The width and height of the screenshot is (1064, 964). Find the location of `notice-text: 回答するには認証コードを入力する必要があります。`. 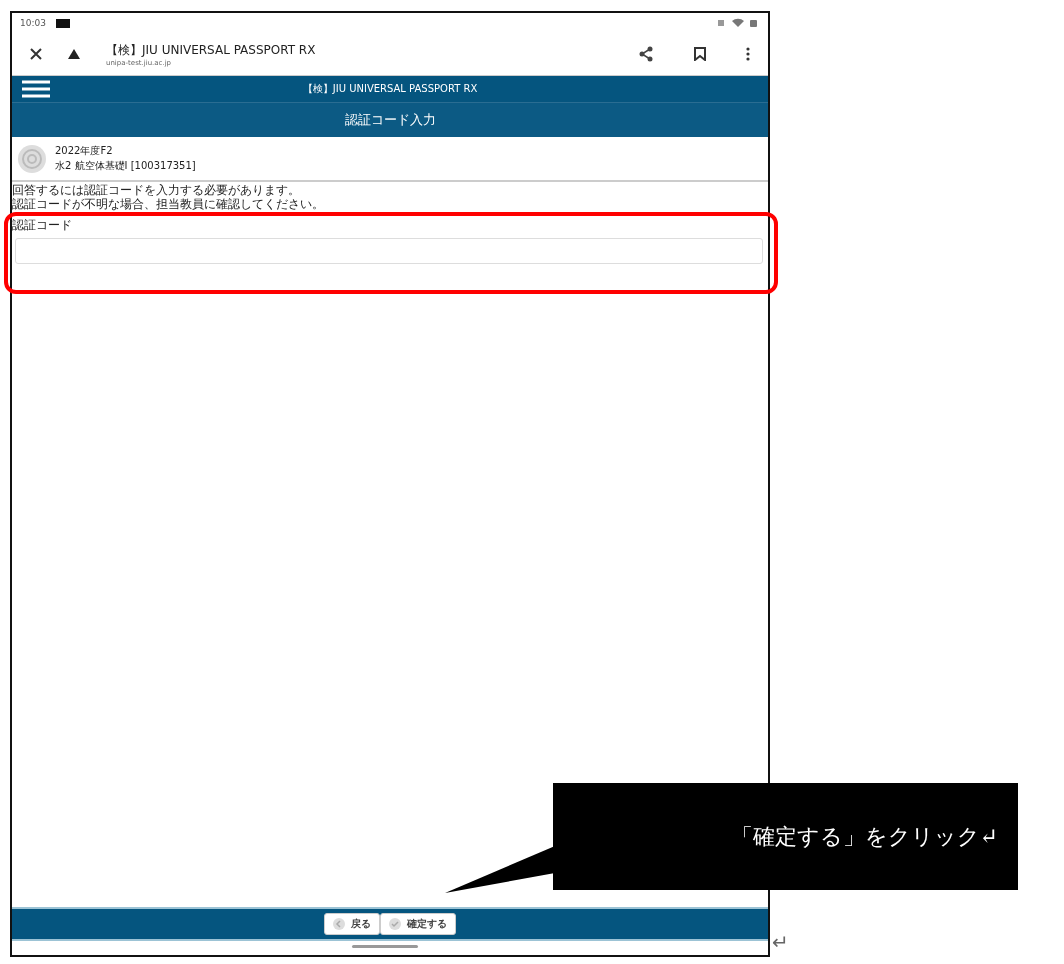

notice-text: 回答するには認証コードを入力する必要があります。 is located at coordinates (156, 190).